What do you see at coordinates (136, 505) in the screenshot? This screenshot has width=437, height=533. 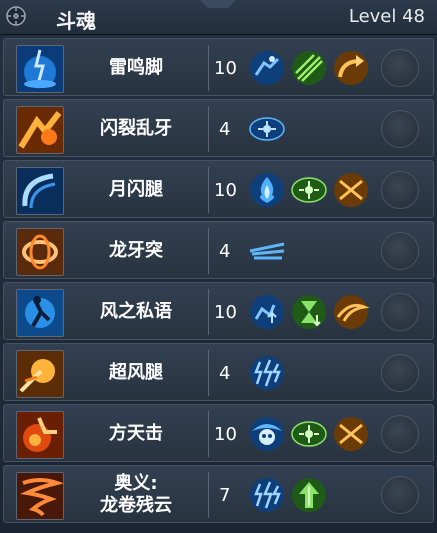 I see `skill-name-line-2: 龙卷残云` at bounding box center [136, 505].